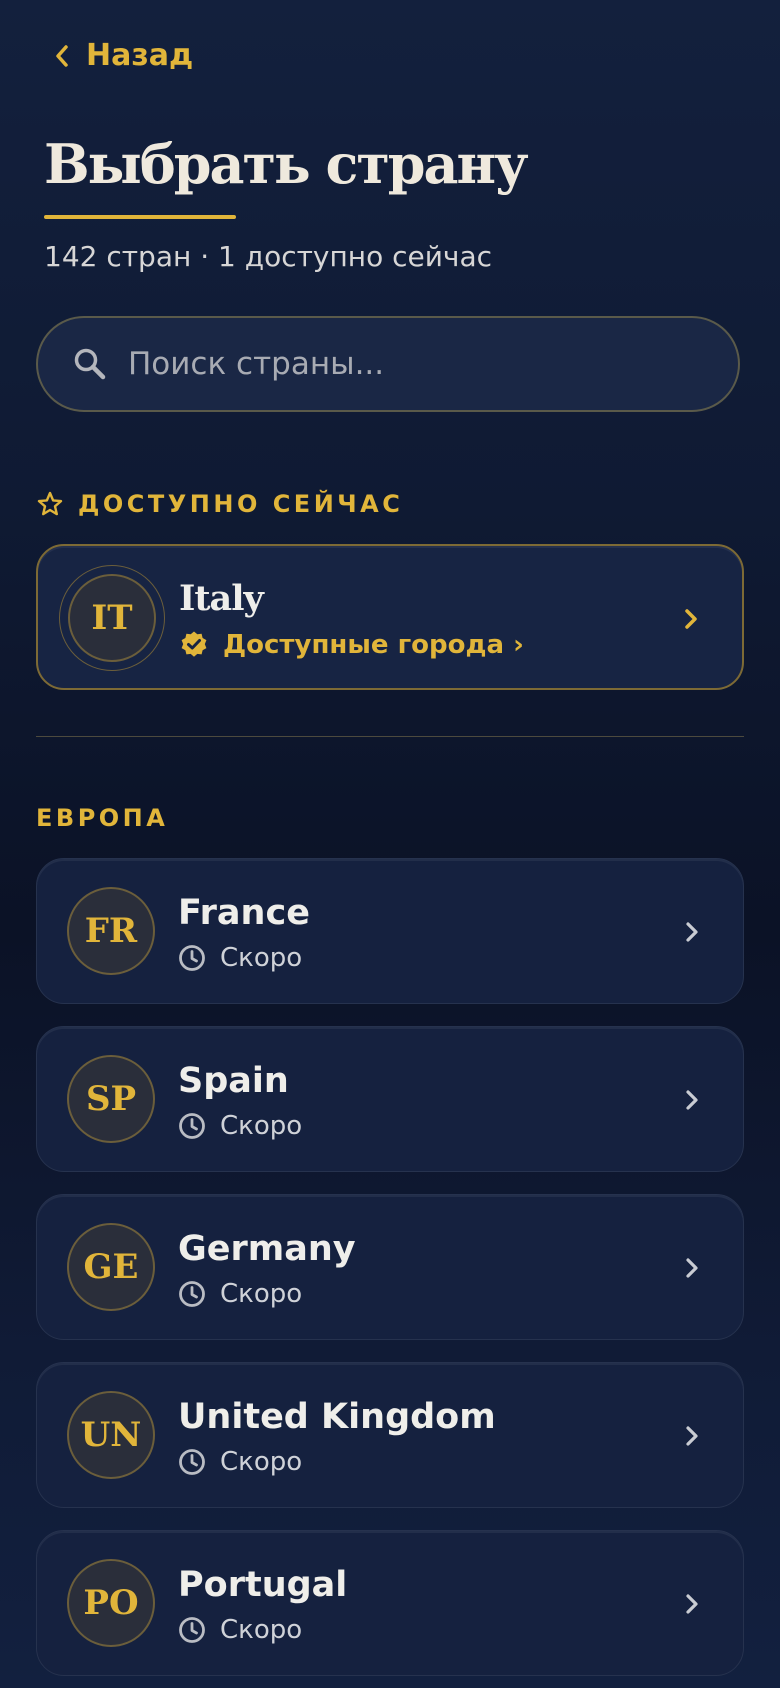  What do you see at coordinates (111, 1099) in the screenshot?
I see `country-code-badge: SP` at bounding box center [111, 1099].